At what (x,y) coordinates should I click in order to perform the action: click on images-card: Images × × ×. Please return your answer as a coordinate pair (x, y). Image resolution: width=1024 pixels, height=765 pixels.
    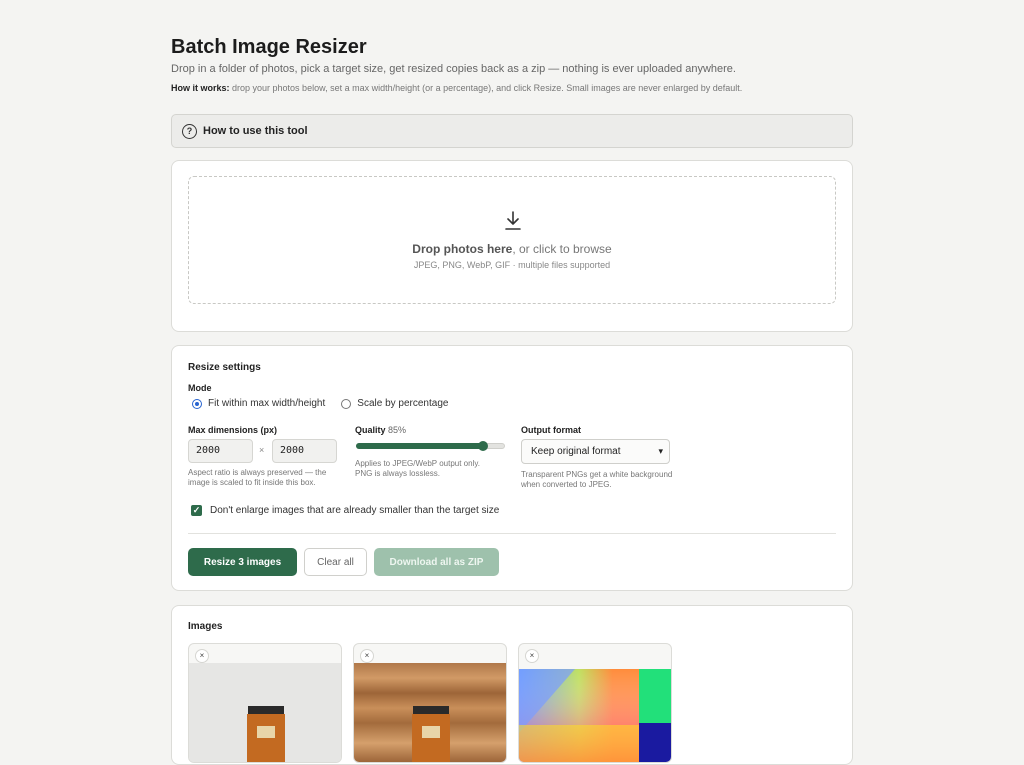
    Looking at the image, I should click on (512, 685).